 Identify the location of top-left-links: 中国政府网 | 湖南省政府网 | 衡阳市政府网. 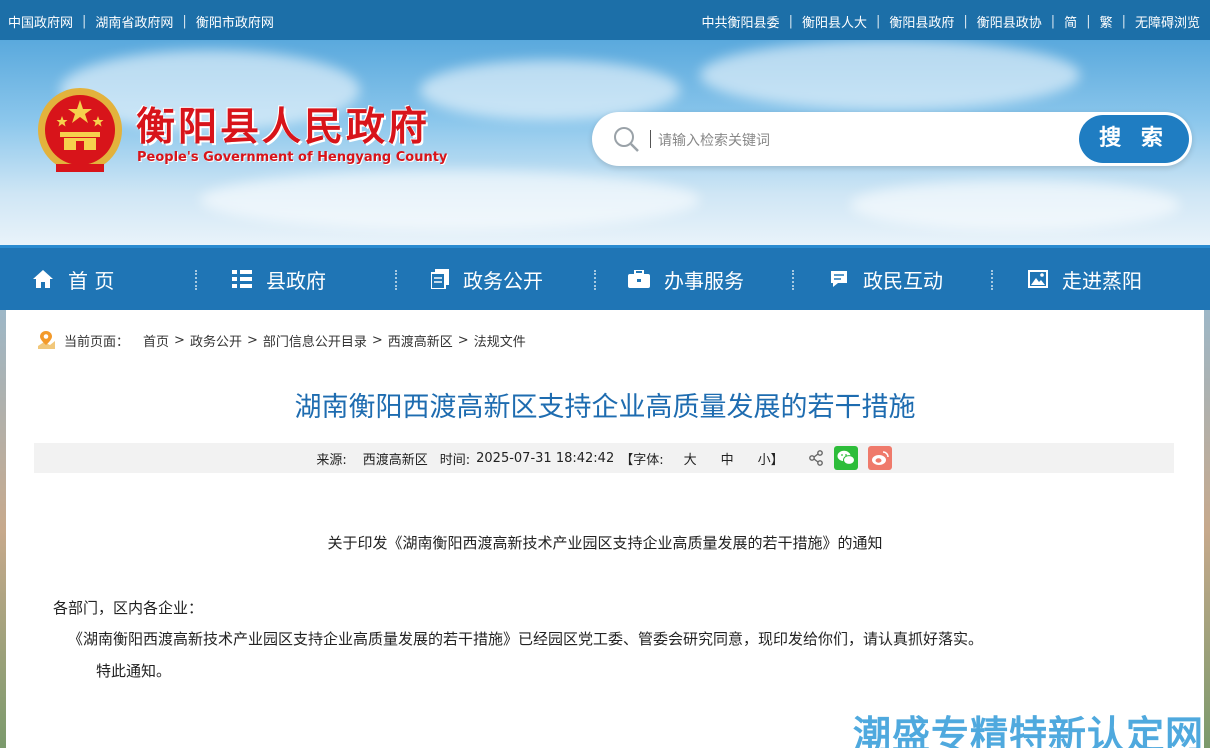
(141, 21).